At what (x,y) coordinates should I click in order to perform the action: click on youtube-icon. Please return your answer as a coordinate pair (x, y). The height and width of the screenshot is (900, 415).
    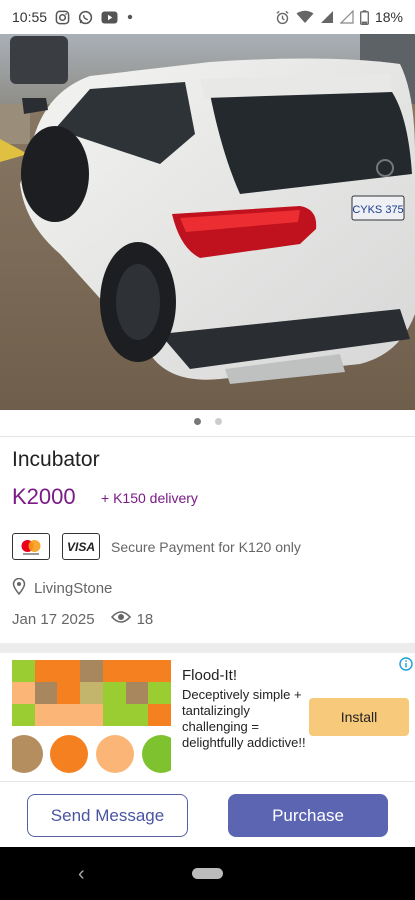
    Looking at the image, I should click on (109, 17).